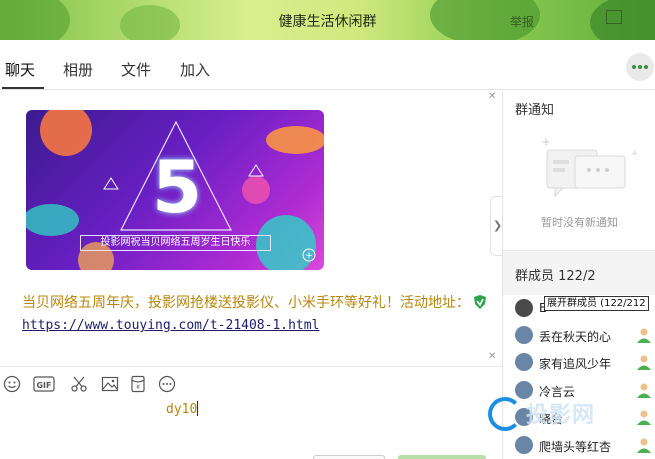 Image resolution: width=655 pixels, height=459 pixels. I want to click on expand-members-tooltip: 展开群成员 (122/212, so click(596, 303).